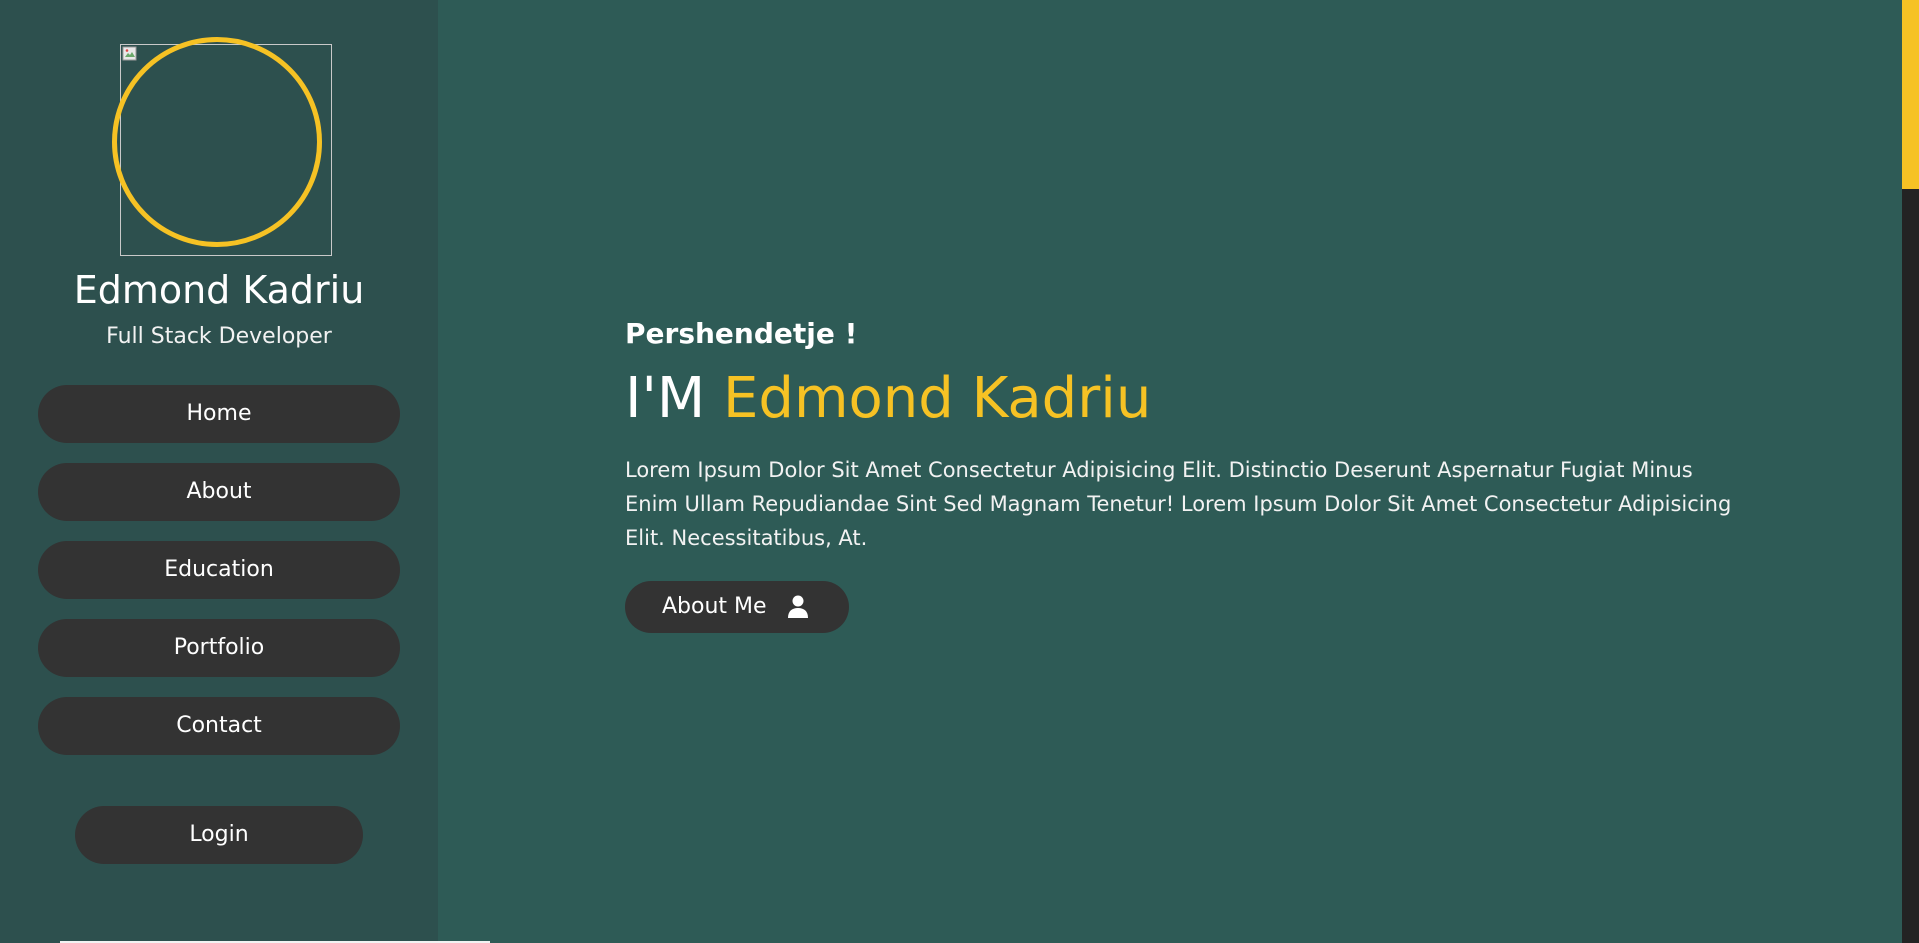  What do you see at coordinates (219, 290) in the screenshot?
I see `sidebar-name: Edmond Kadriu` at bounding box center [219, 290].